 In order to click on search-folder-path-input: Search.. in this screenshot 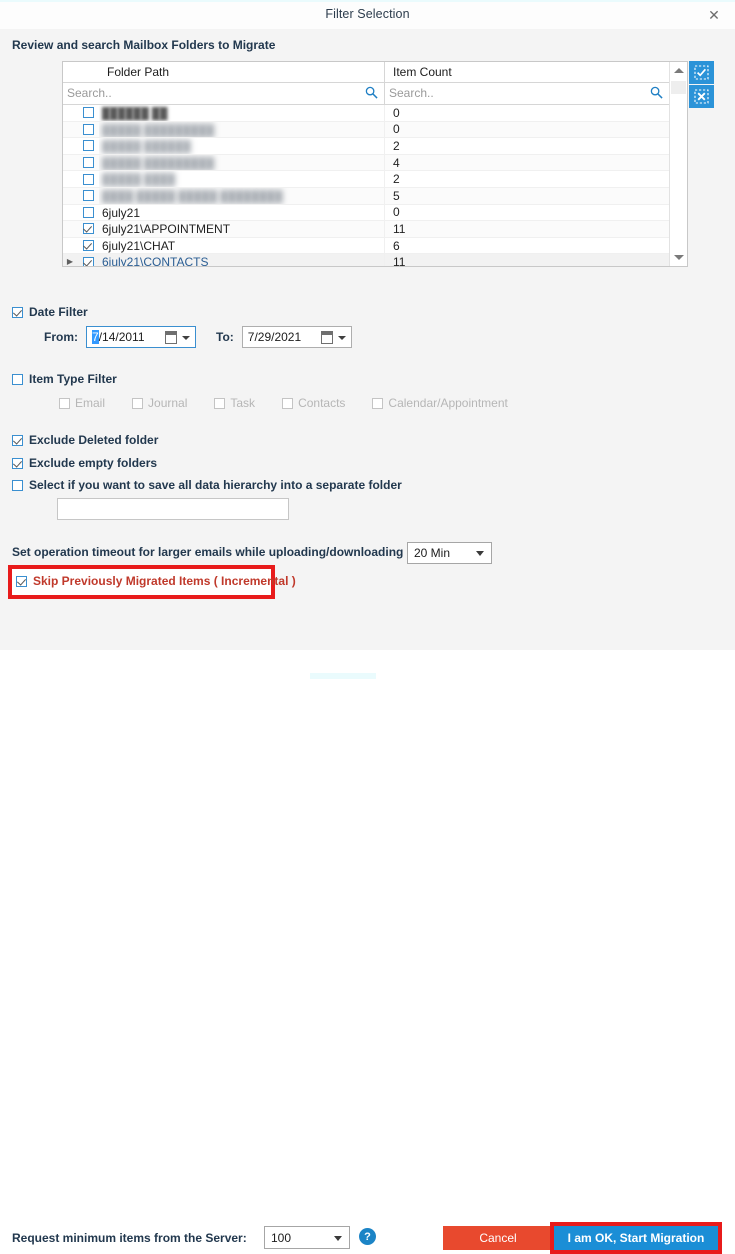, I will do `click(223, 93)`.